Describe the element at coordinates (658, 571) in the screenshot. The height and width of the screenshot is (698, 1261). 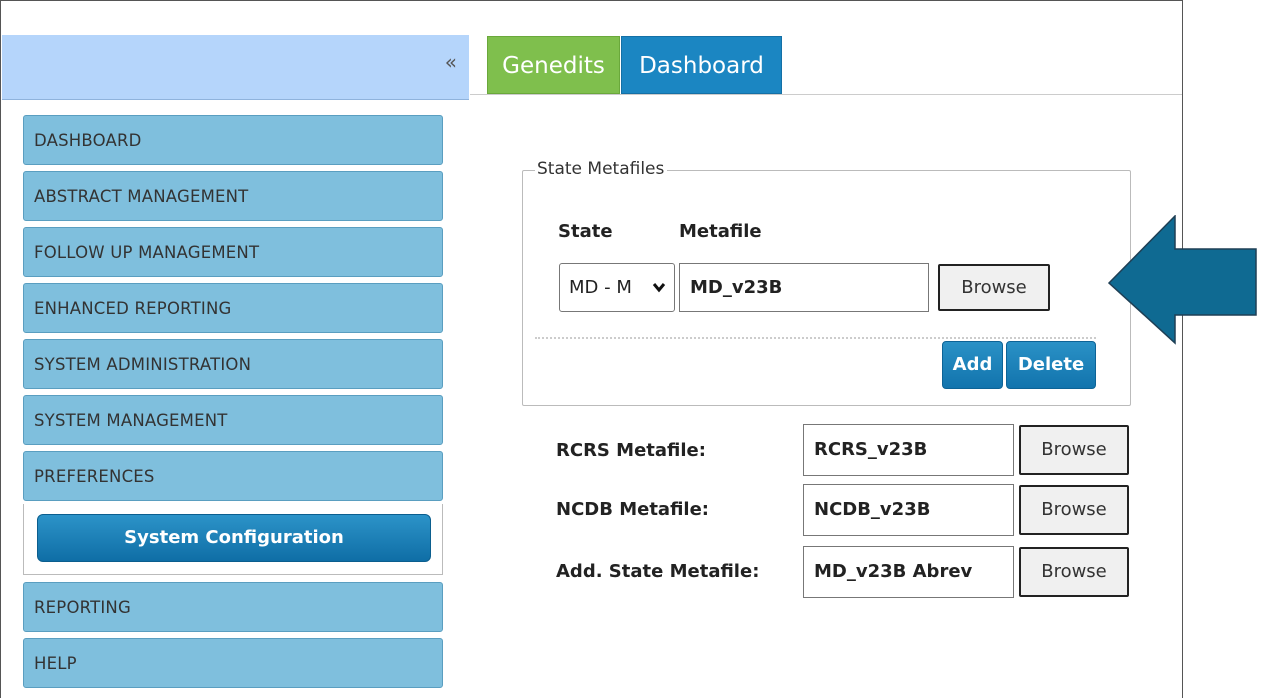
I see `add-state-metafile-label: Add. State Metafile:` at that location.